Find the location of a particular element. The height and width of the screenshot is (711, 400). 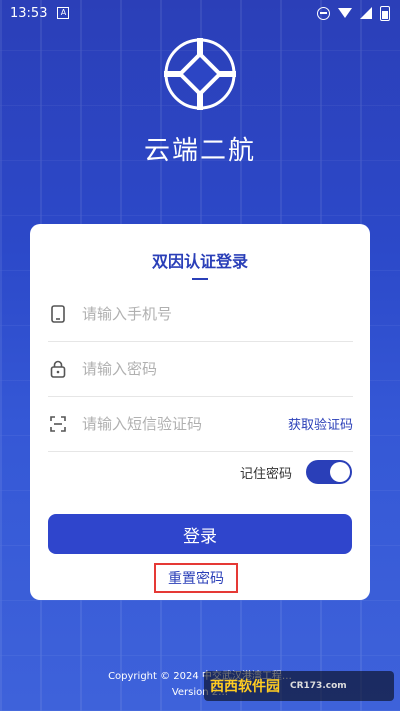

phone-icon is located at coordinates (58, 314).